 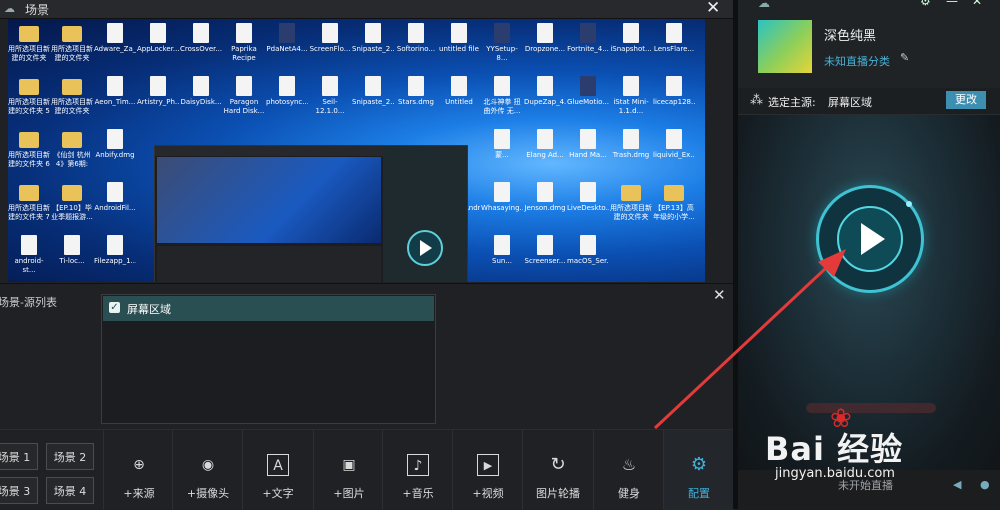 What do you see at coordinates (545, 208) in the screenshot?
I see `desktop-icon-label: Jenson.dmg` at bounding box center [545, 208].